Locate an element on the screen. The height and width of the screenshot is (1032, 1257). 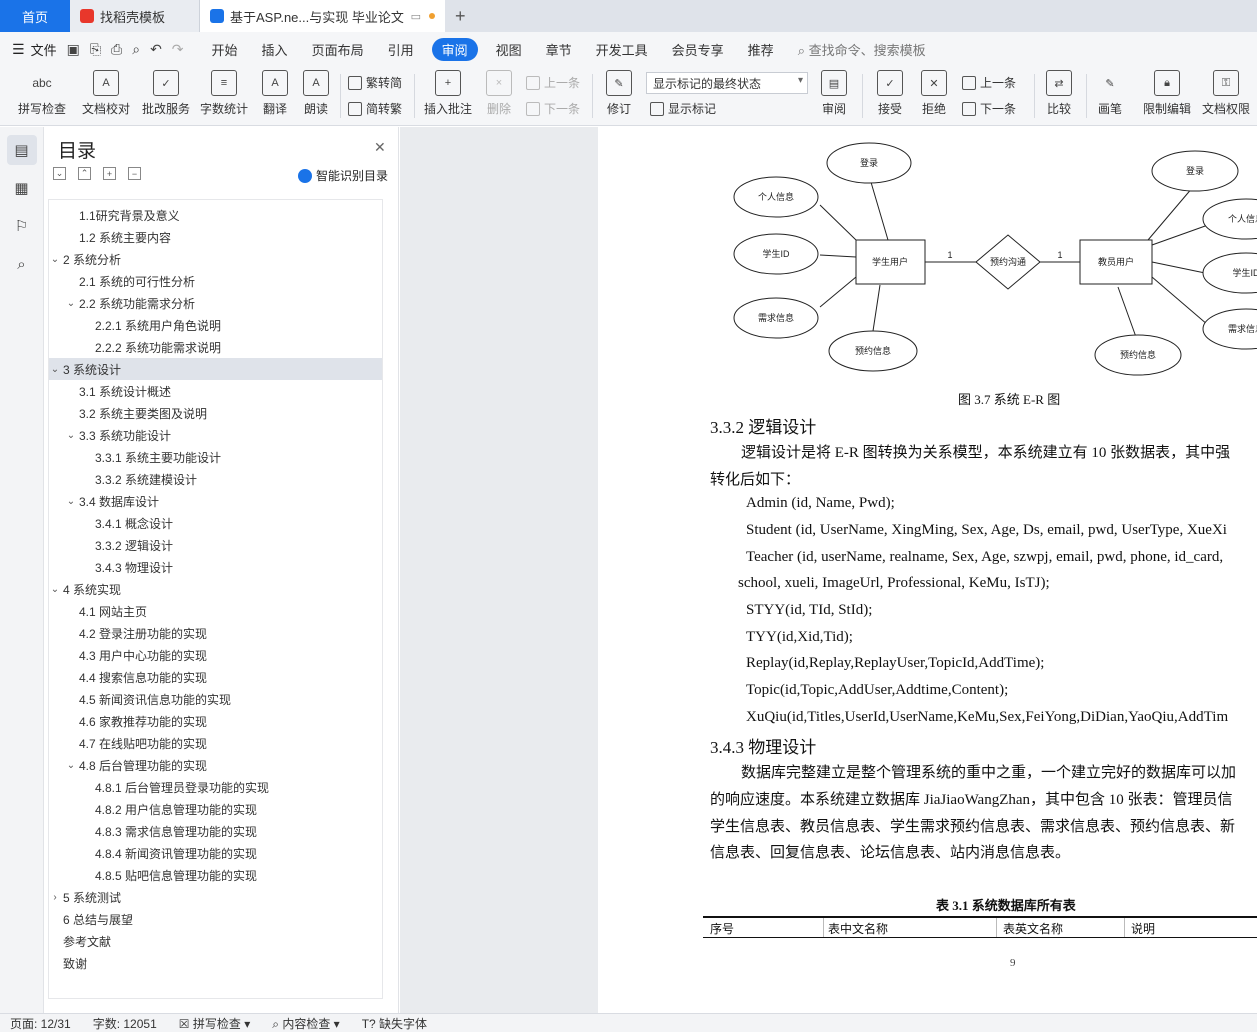
toc-item: › 5 系统测试 is located at coordinates (215, 897).